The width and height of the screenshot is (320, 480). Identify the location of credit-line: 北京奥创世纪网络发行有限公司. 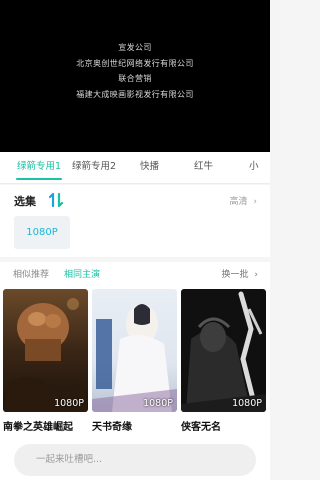
(135, 63).